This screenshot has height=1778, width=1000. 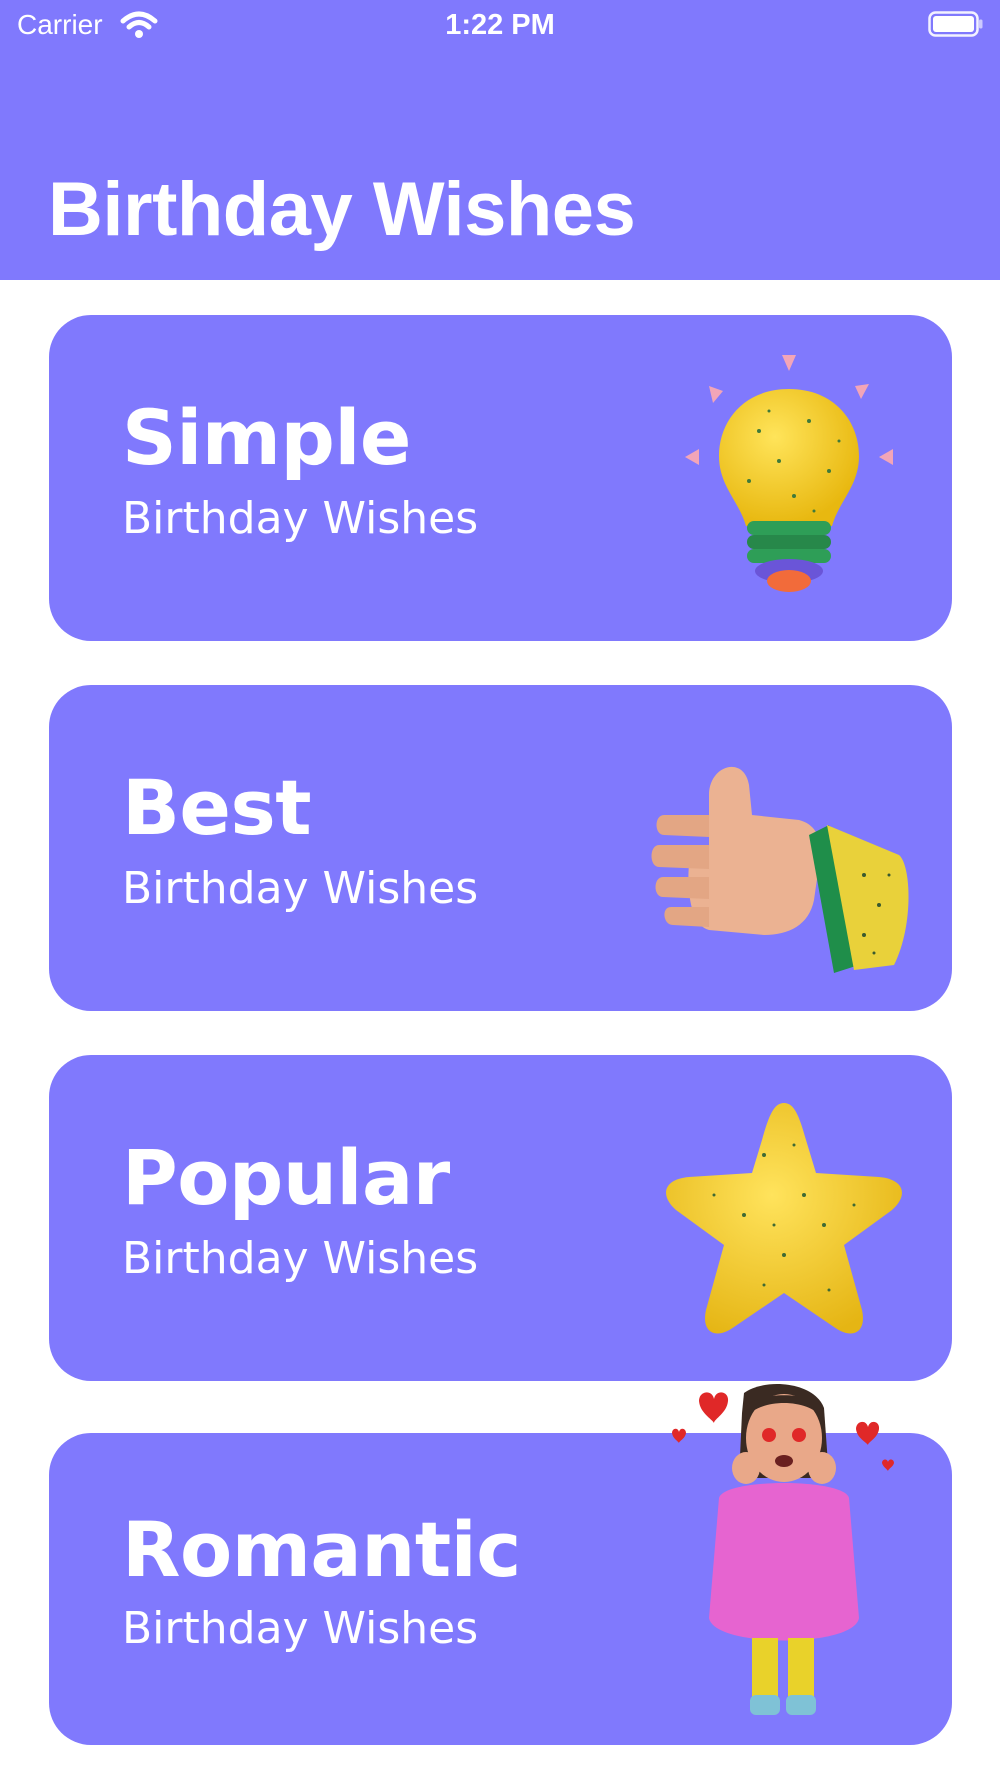 I want to click on clock: 1:22 PM, so click(x=500, y=25).